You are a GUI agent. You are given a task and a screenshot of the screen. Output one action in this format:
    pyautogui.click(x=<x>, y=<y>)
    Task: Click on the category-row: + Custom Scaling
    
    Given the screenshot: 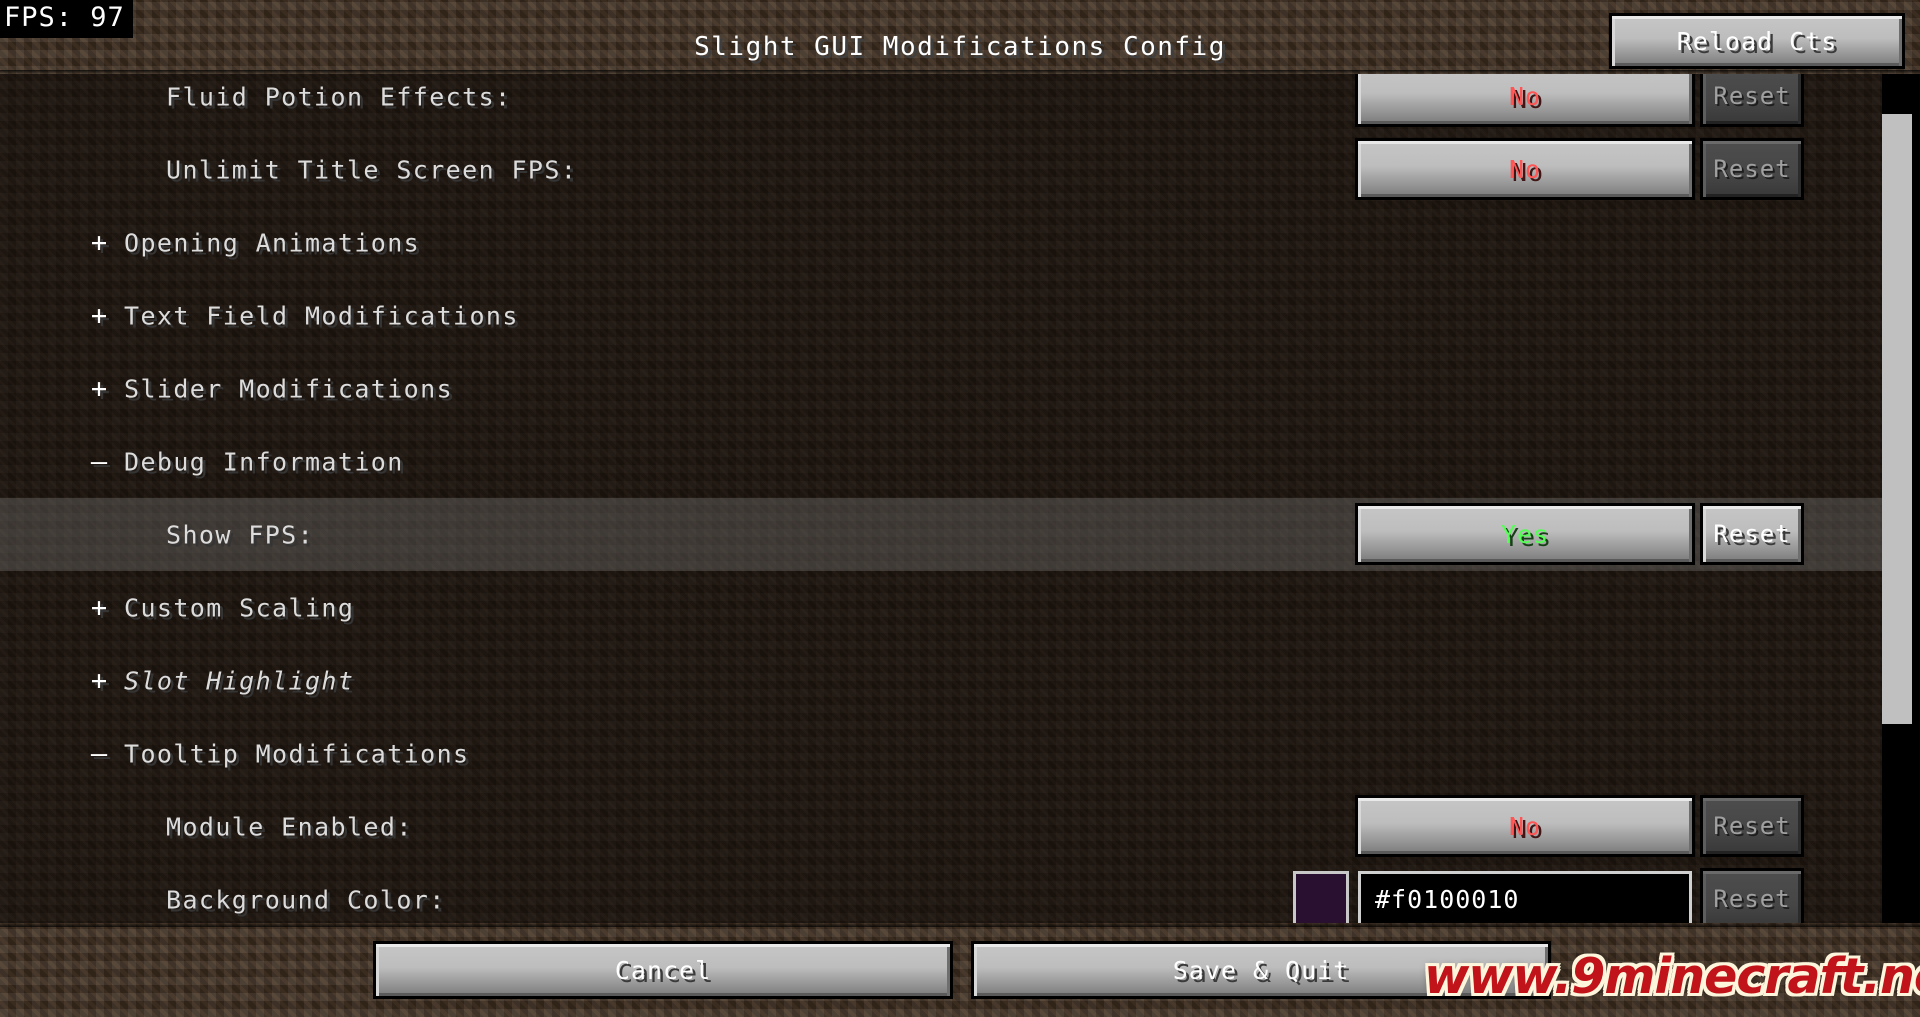 What is the action you would take?
    pyautogui.click(x=941, y=607)
    